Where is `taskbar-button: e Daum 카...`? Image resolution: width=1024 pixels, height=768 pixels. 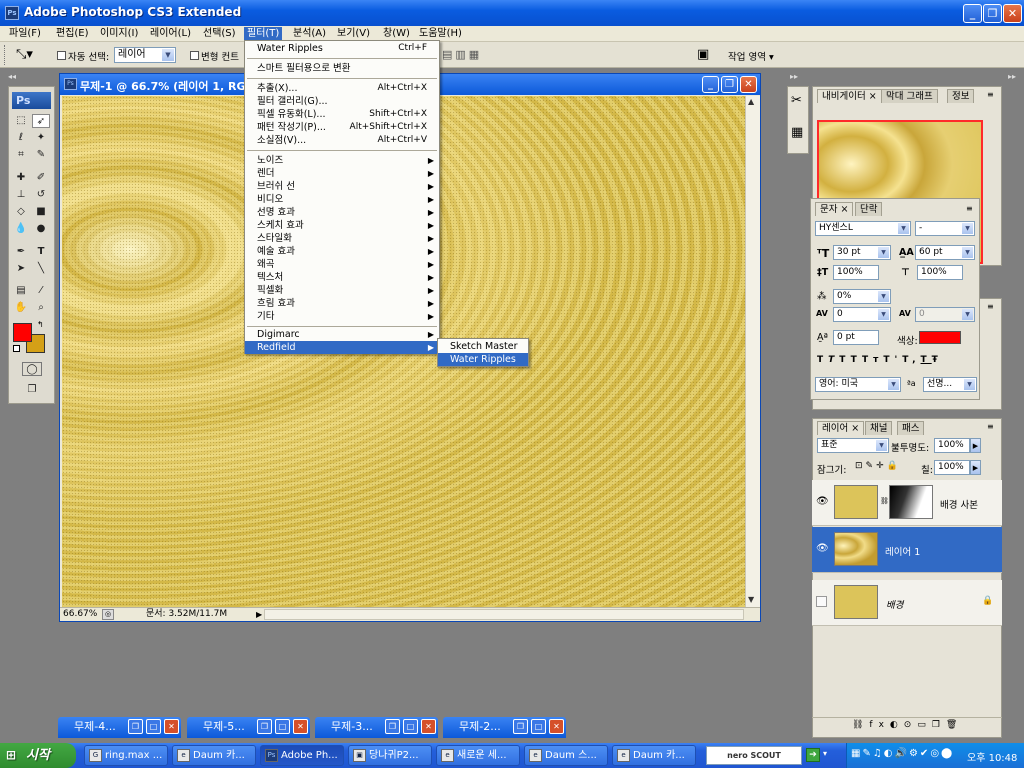 taskbar-button: e Daum 카... is located at coordinates (214, 755).